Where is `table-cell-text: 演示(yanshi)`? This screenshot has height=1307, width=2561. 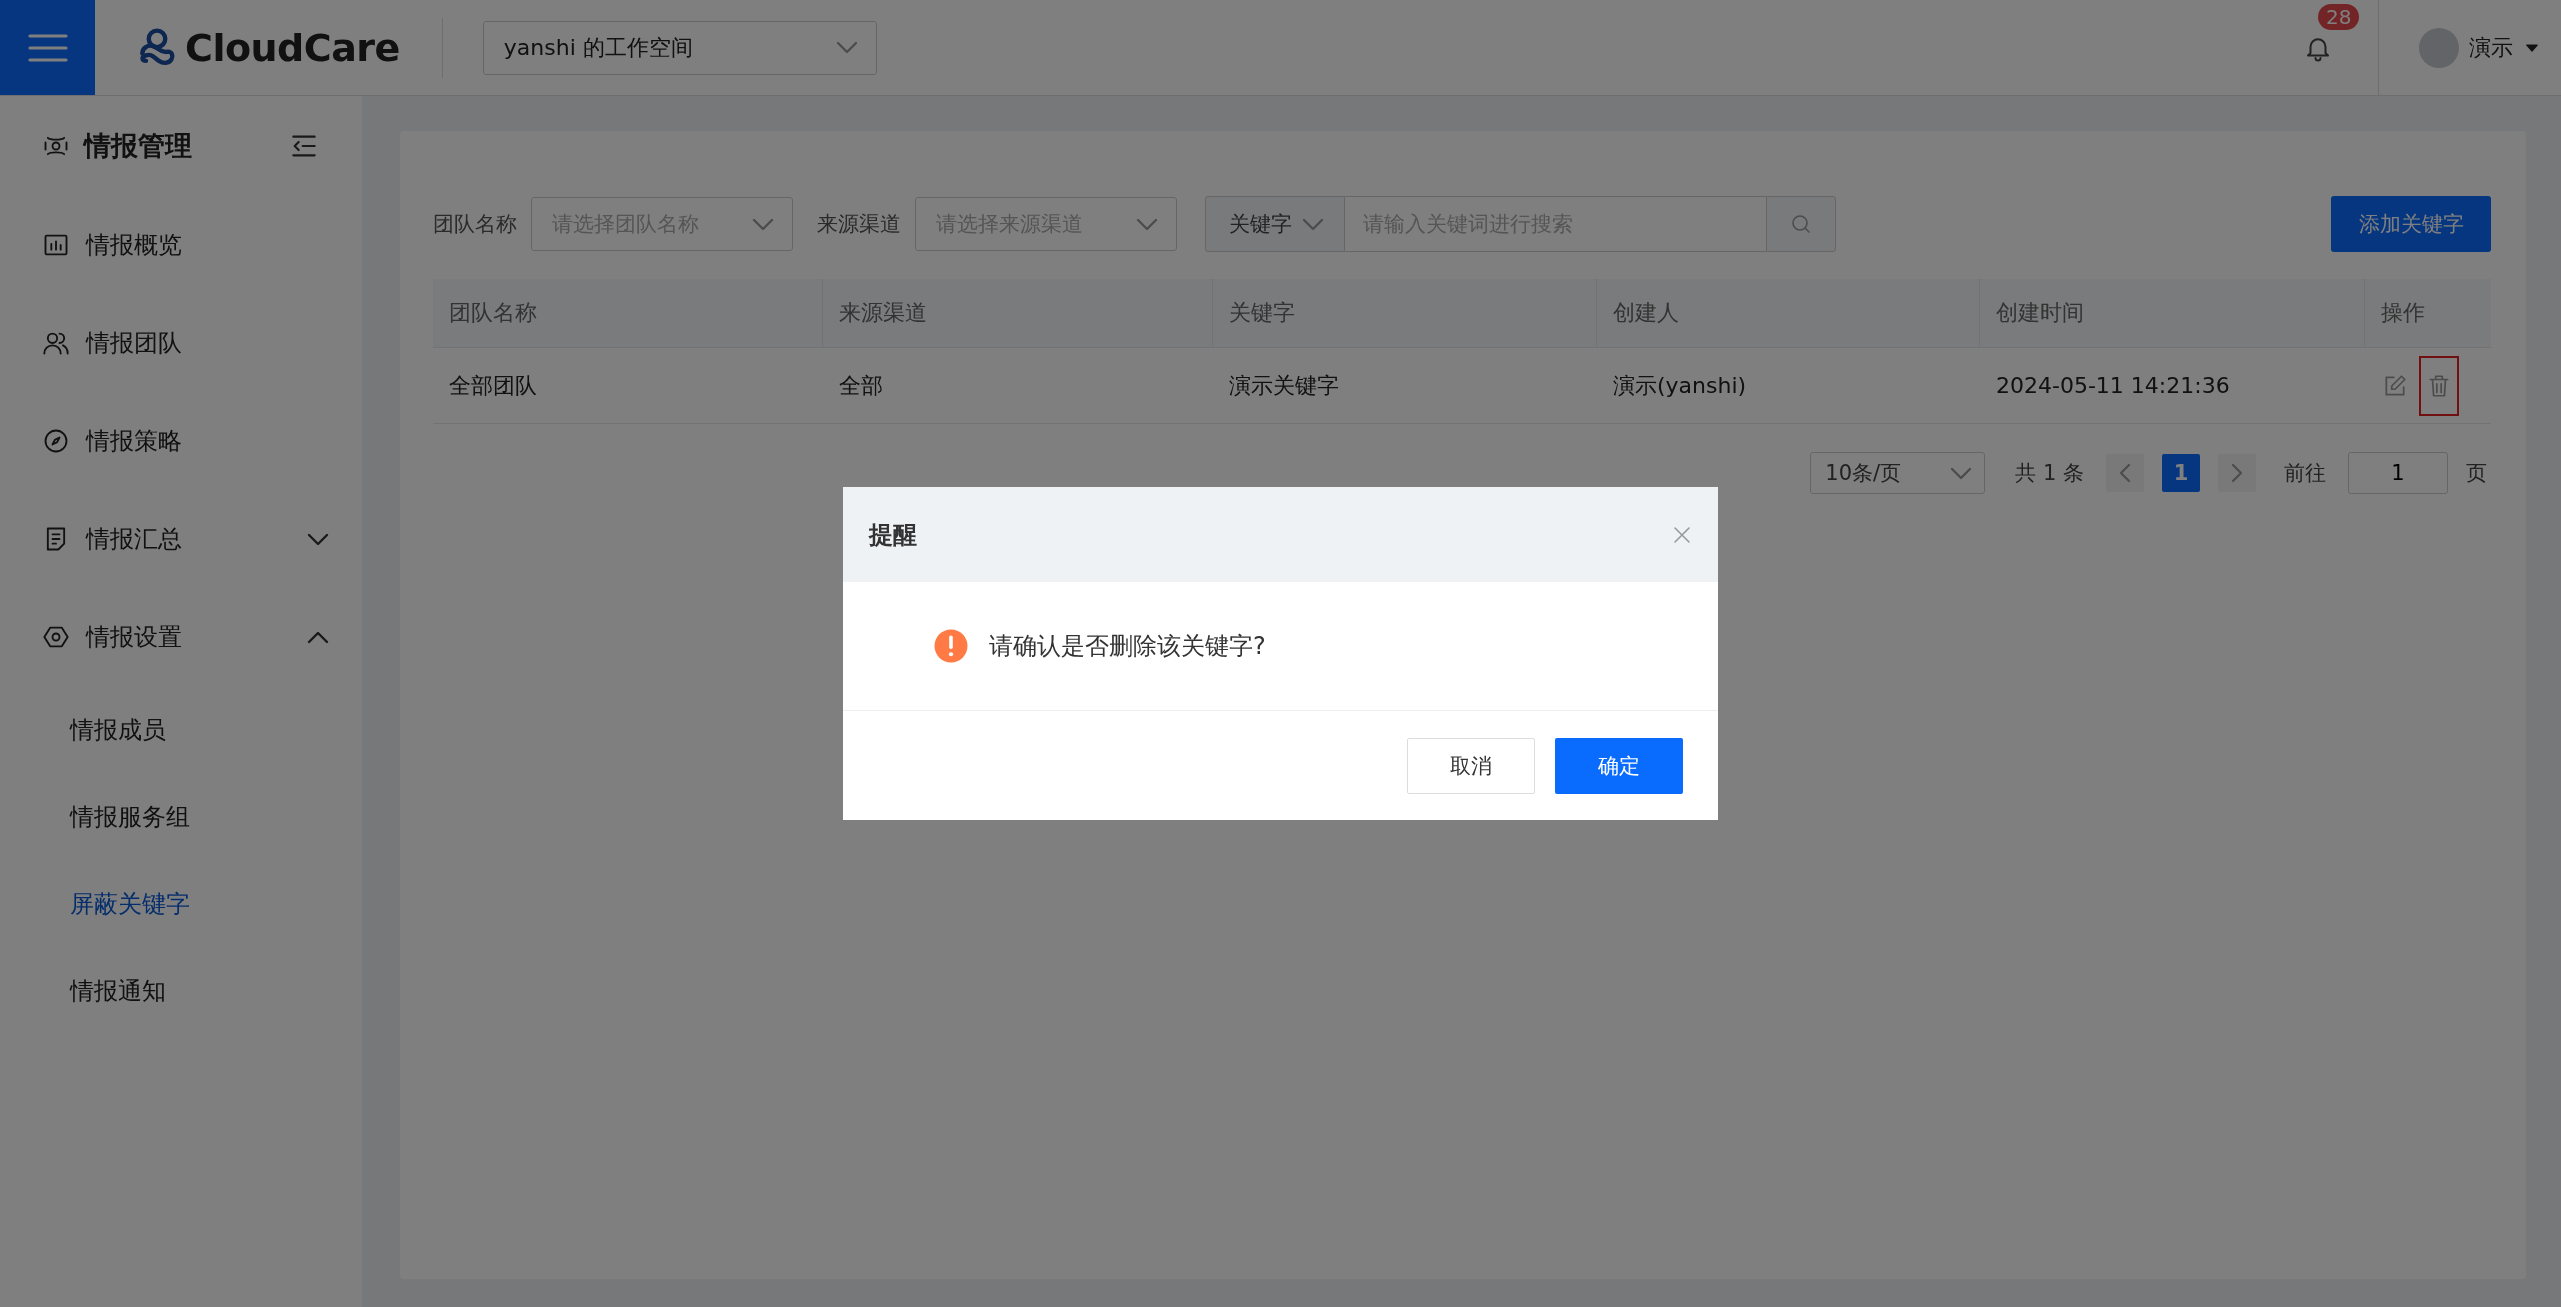
table-cell-text: 演示(yanshi) is located at coordinates (1680, 385).